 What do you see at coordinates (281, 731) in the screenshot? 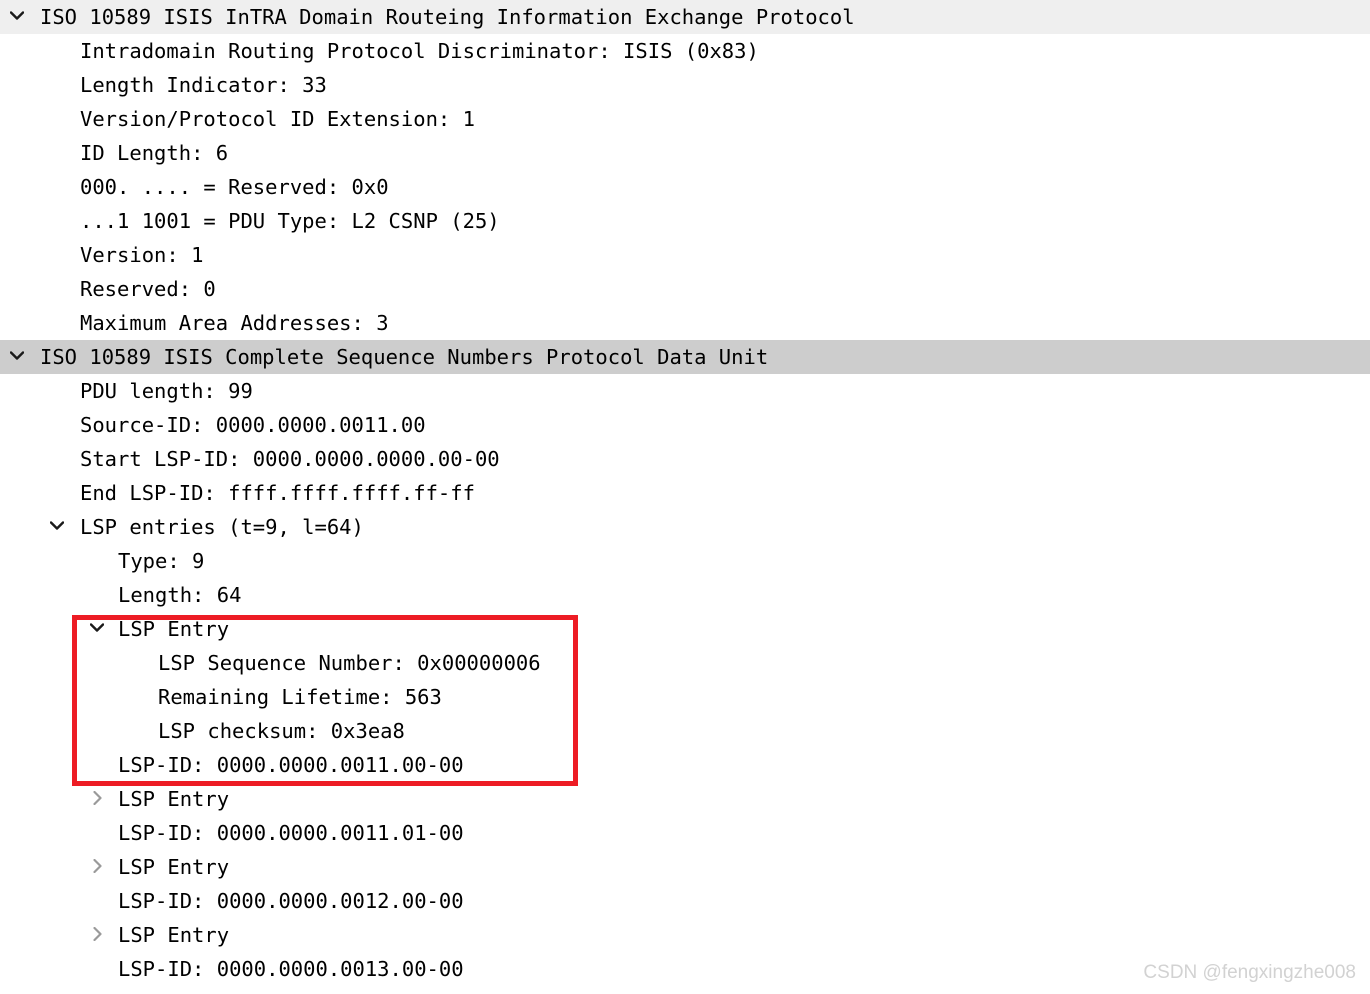
I see `tree-item-label: LSP checksum: 0x3ea8` at bounding box center [281, 731].